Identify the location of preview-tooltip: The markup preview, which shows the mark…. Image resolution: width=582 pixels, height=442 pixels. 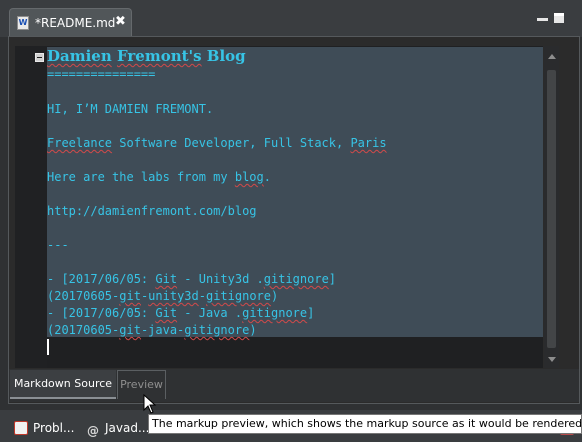
(365, 424).